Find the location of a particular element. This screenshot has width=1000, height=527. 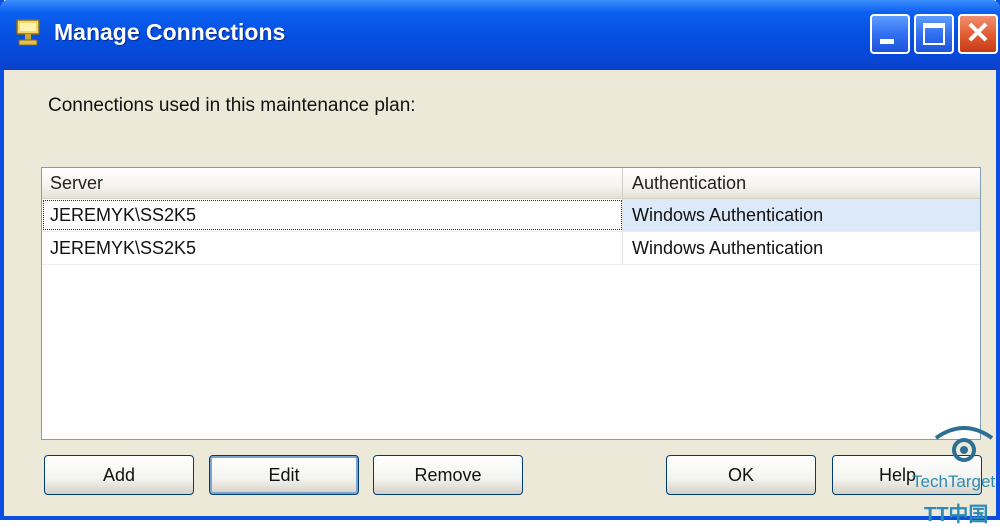

add-button: Add is located at coordinates (119, 475).